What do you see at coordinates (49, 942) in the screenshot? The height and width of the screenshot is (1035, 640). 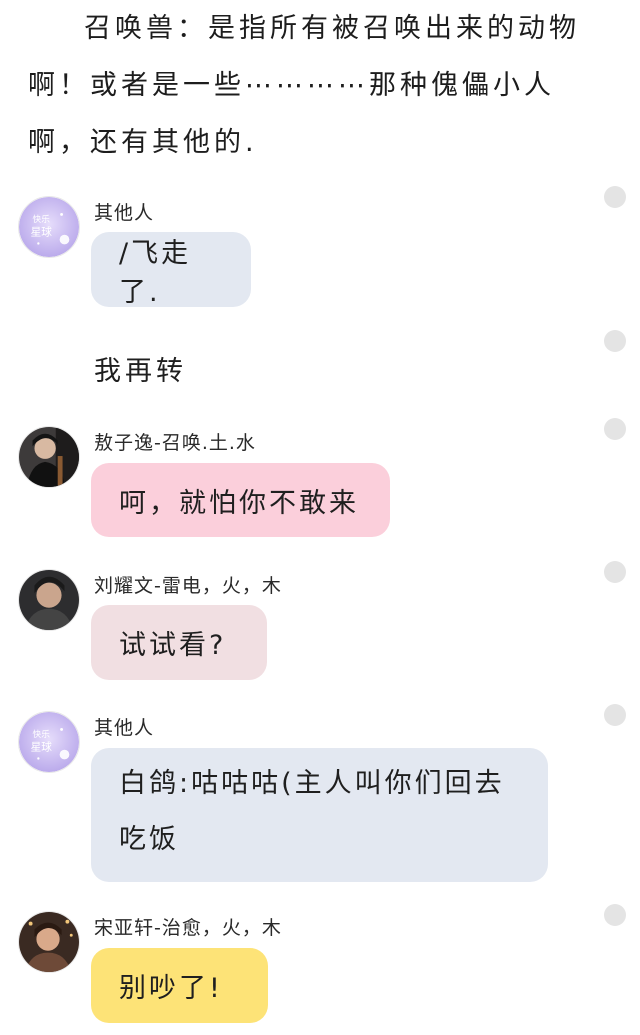 I see `boy-night-avatar` at bounding box center [49, 942].